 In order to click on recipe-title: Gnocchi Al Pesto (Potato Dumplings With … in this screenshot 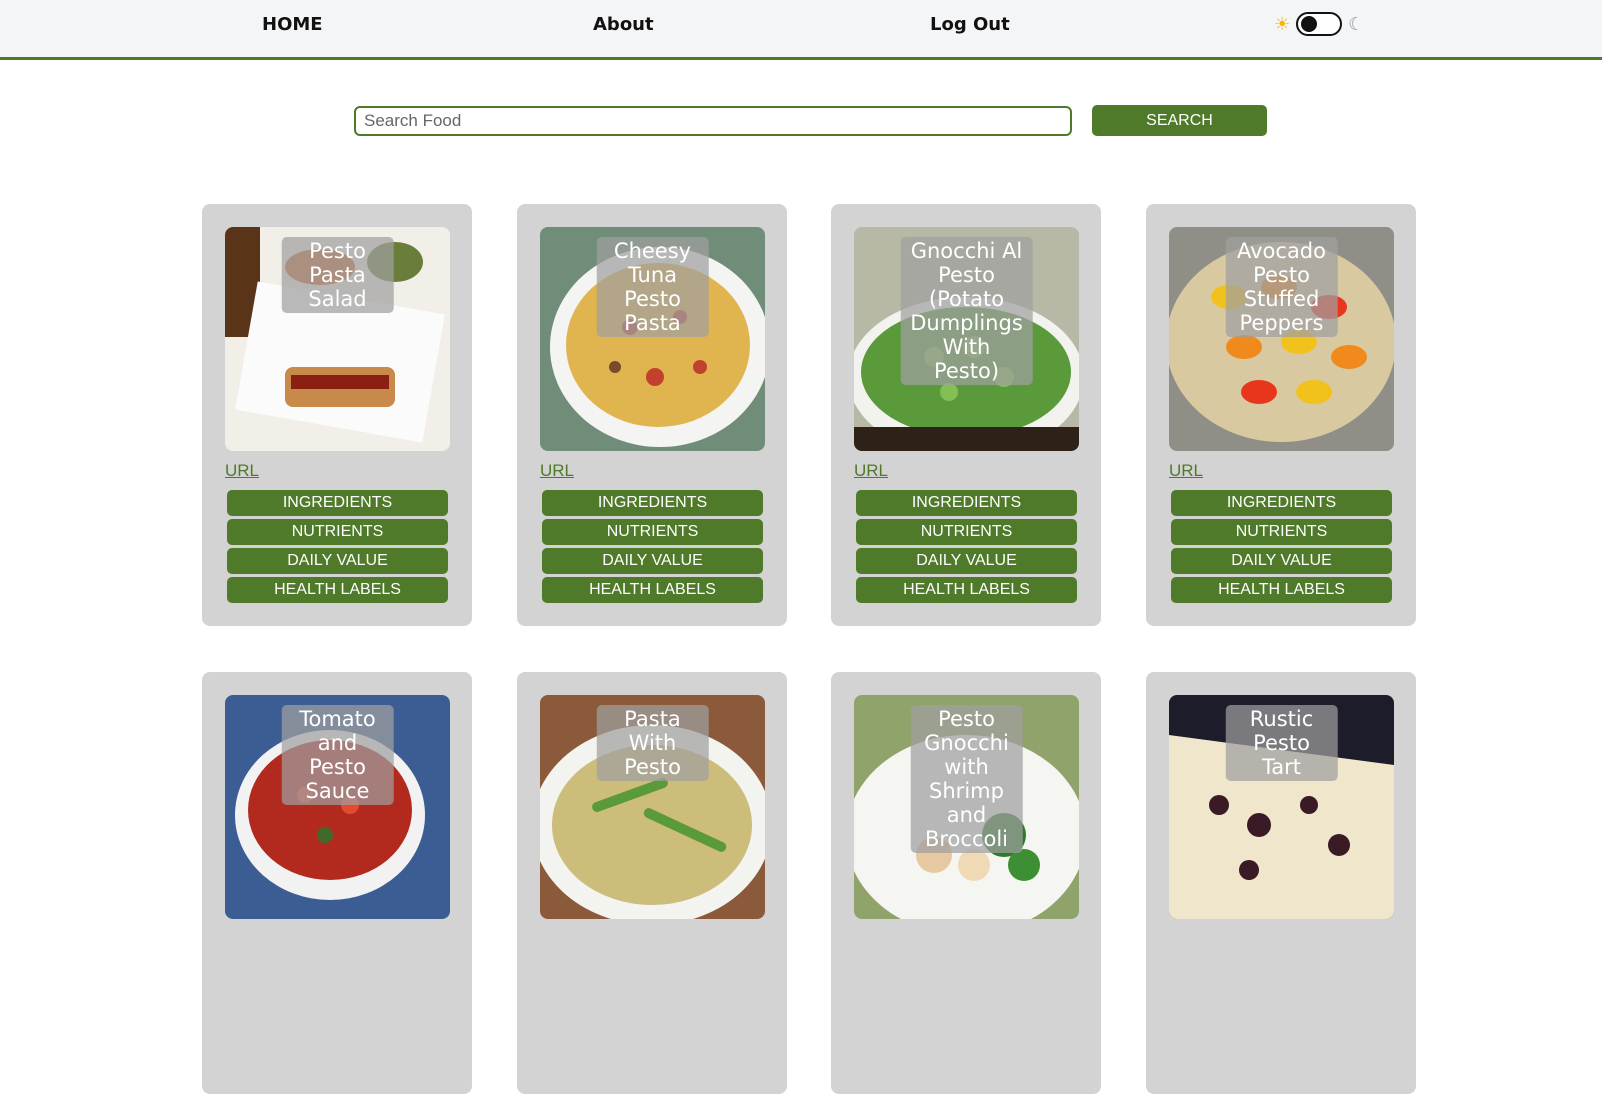, I will do `click(966, 311)`.